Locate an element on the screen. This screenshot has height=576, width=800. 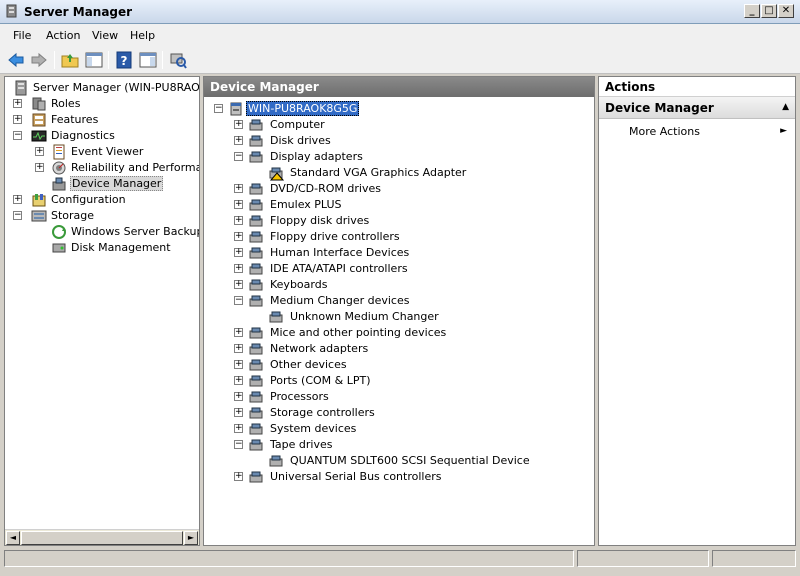
menu-help: Help is located at coordinates (142, 35).